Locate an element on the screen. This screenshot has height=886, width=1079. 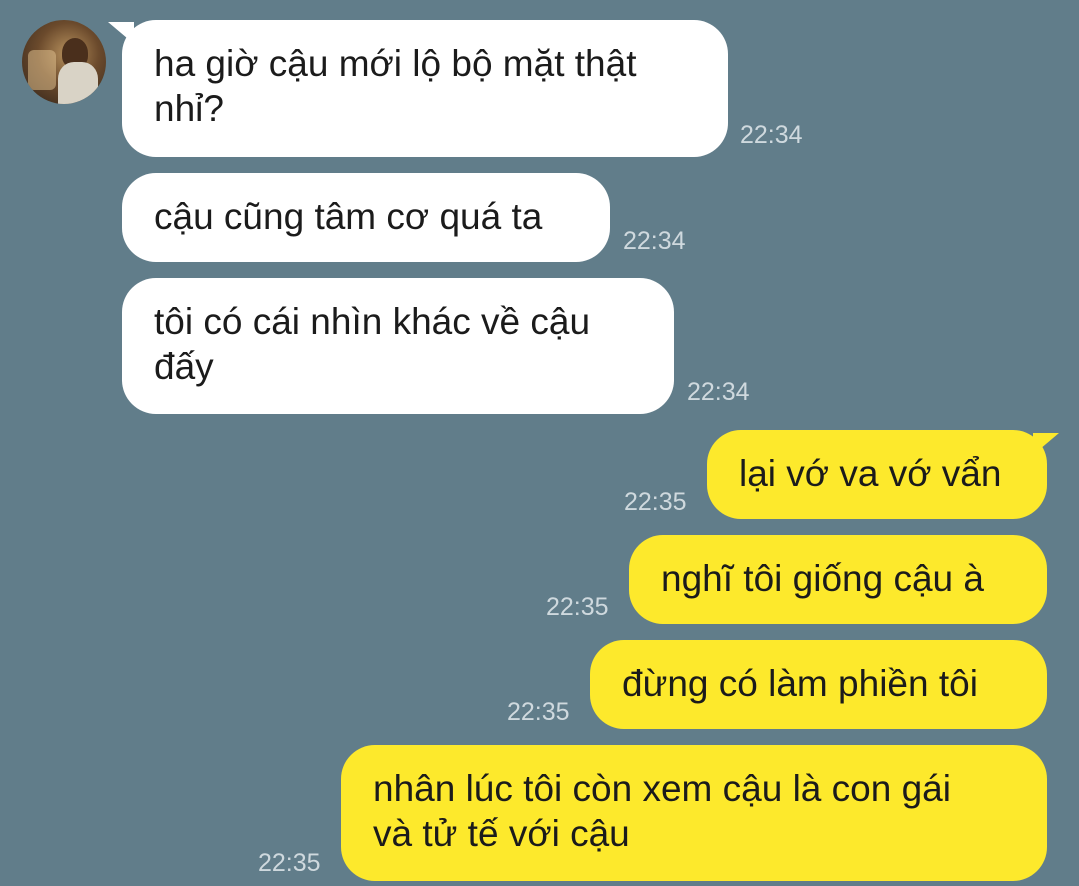
contact-avatar is located at coordinates (64, 62).